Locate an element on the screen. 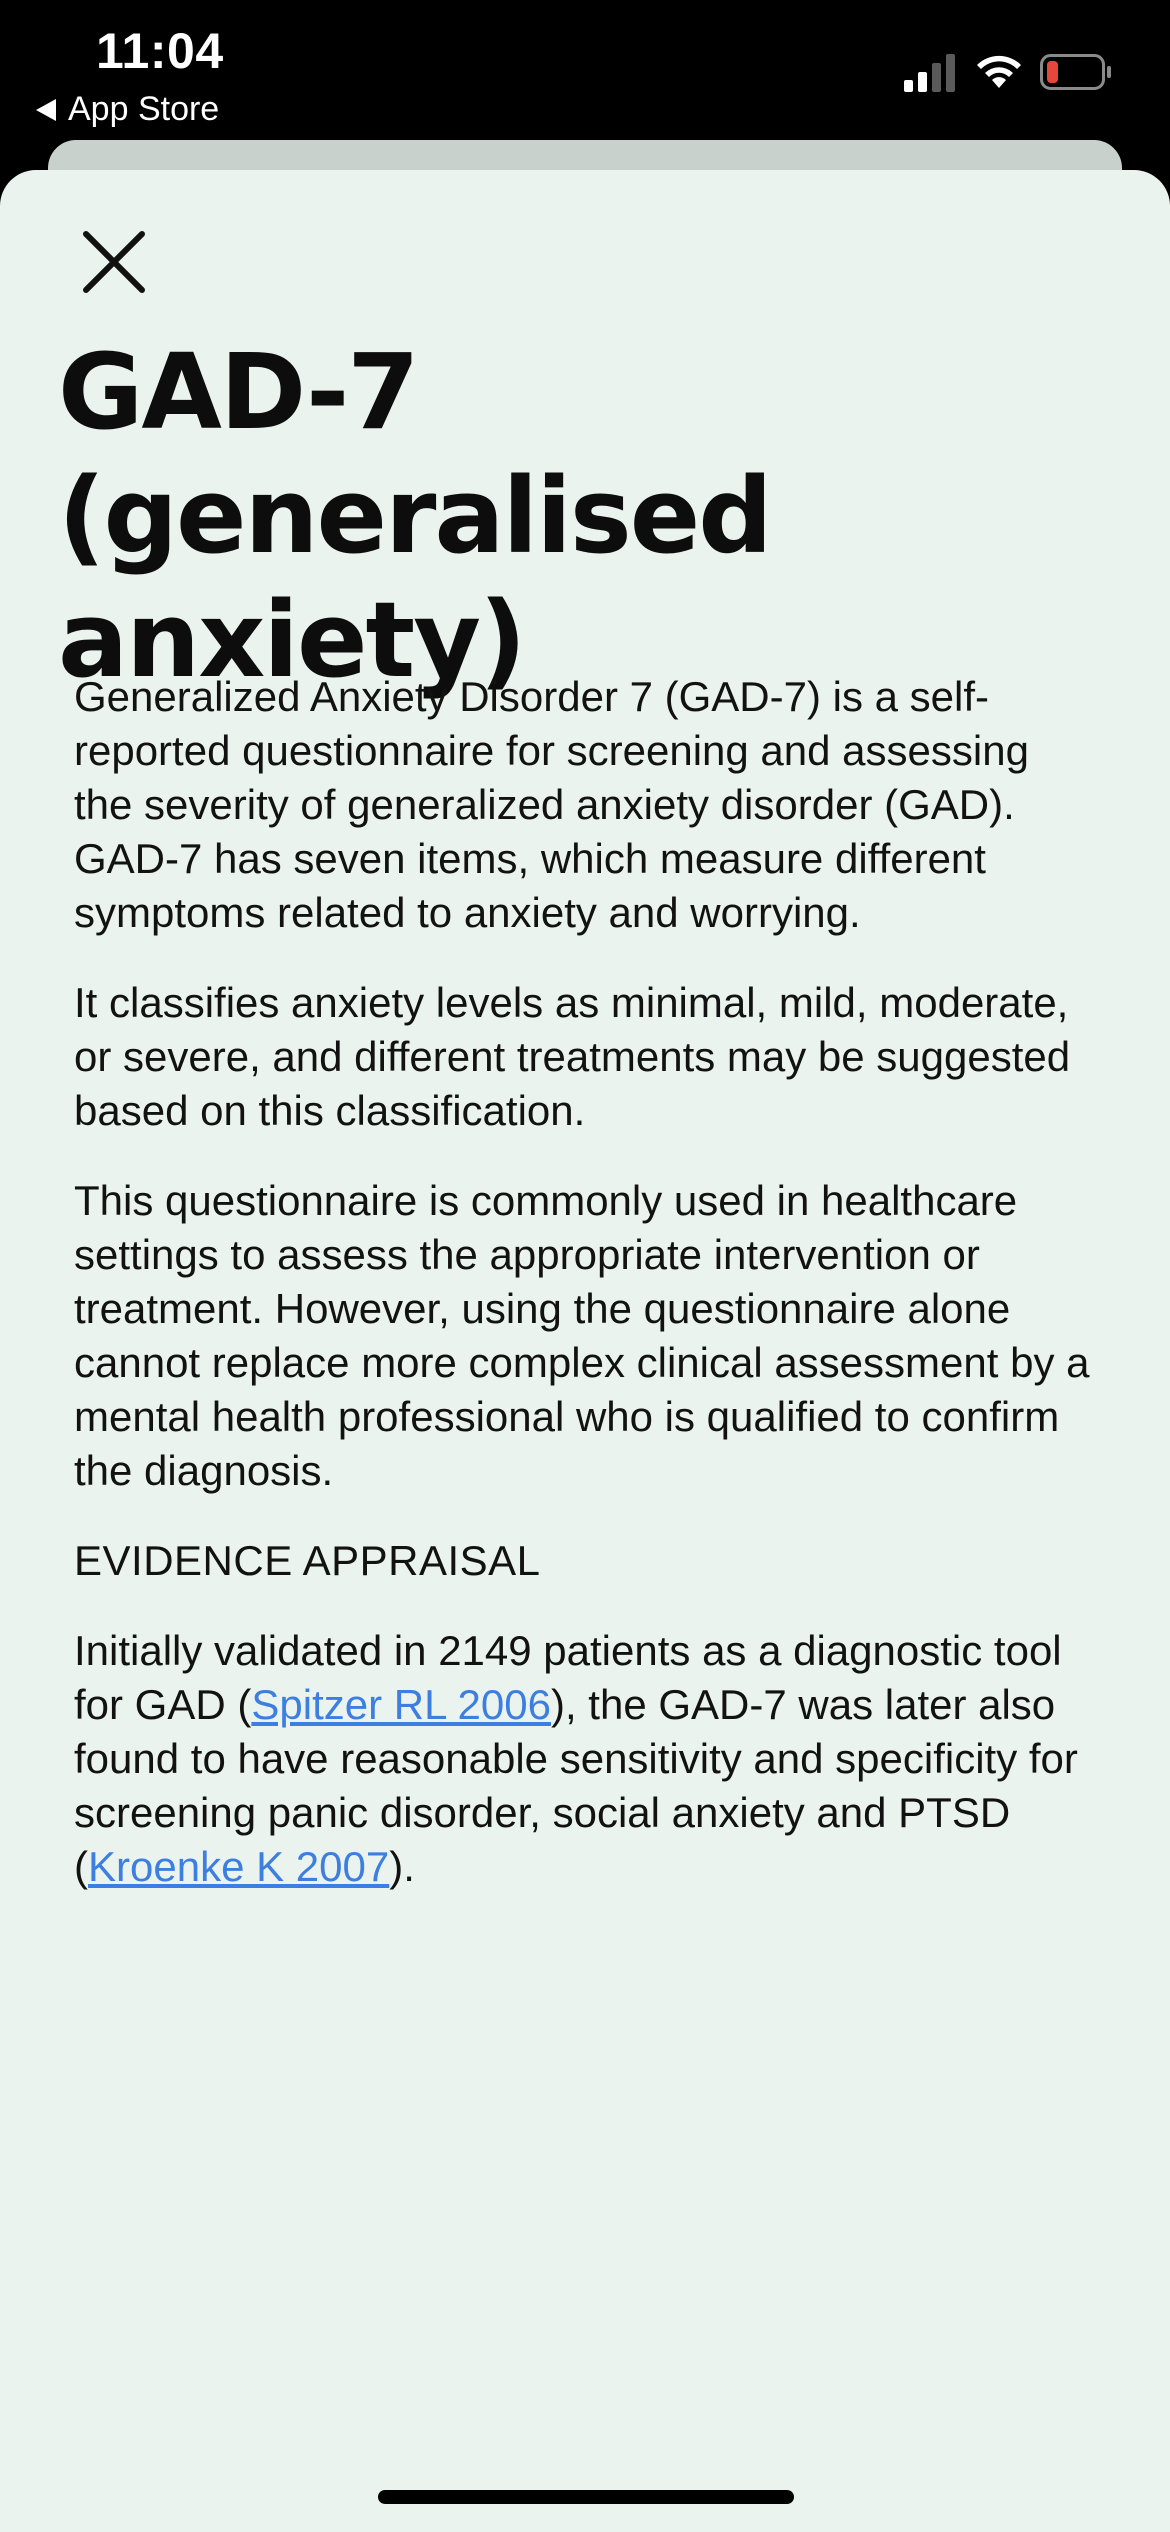 The height and width of the screenshot is (2532, 1170). battery-icon is located at coordinates (1075, 72).